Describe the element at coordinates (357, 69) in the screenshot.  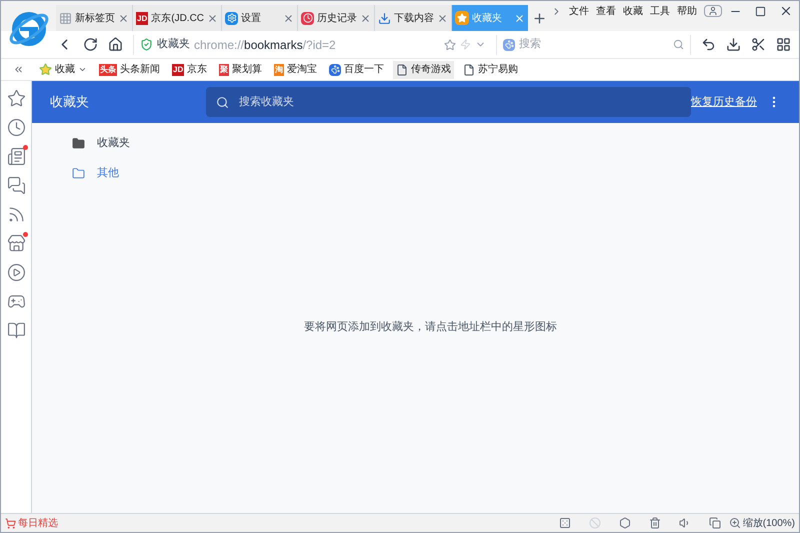
I see `bookmark-item: 百度一下` at that location.